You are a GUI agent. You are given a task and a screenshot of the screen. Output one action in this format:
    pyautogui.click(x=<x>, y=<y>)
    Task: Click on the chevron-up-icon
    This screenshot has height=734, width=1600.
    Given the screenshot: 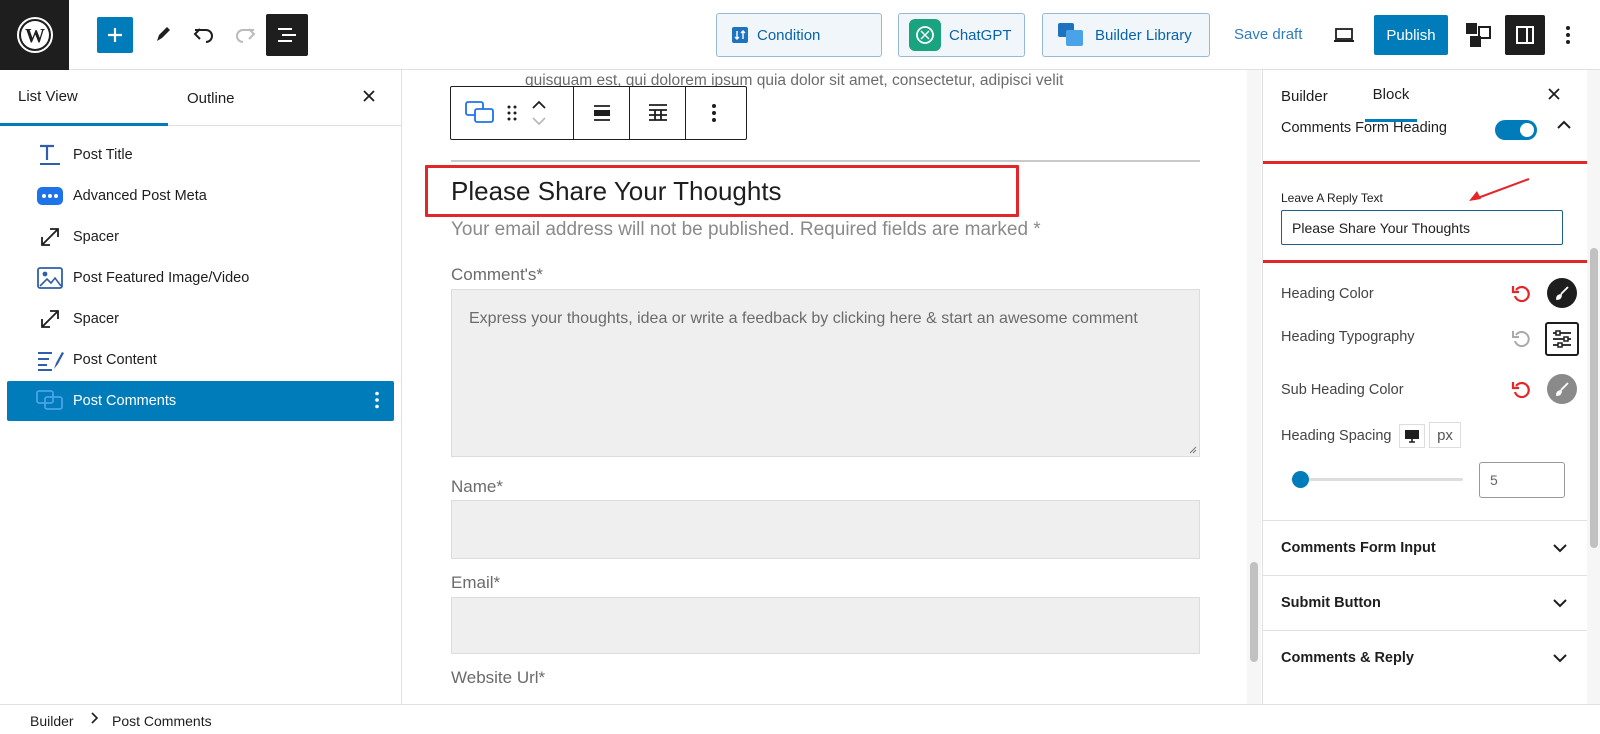 What is the action you would take?
    pyautogui.click(x=1564, y=125)
    